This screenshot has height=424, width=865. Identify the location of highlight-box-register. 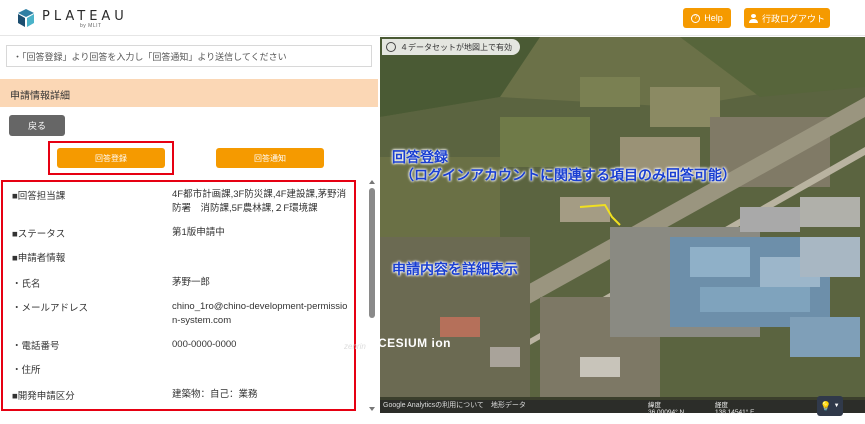
(111, 158).